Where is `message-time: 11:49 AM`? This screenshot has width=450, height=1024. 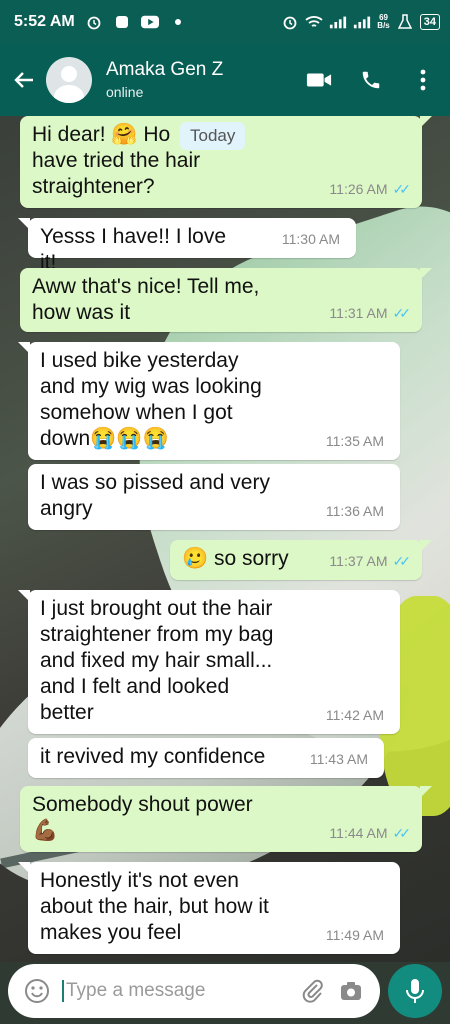
message-time: 11:49 AM is located at coordinates (354, 935).